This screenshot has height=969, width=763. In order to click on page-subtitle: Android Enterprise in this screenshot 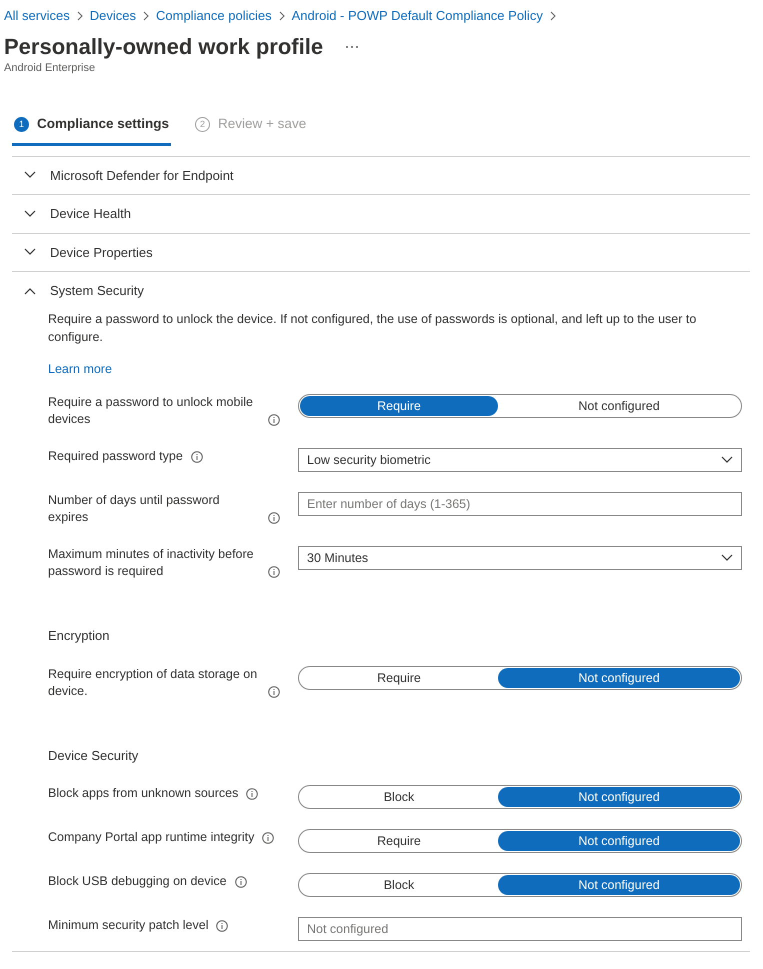, I will do `click(50, 68)`.